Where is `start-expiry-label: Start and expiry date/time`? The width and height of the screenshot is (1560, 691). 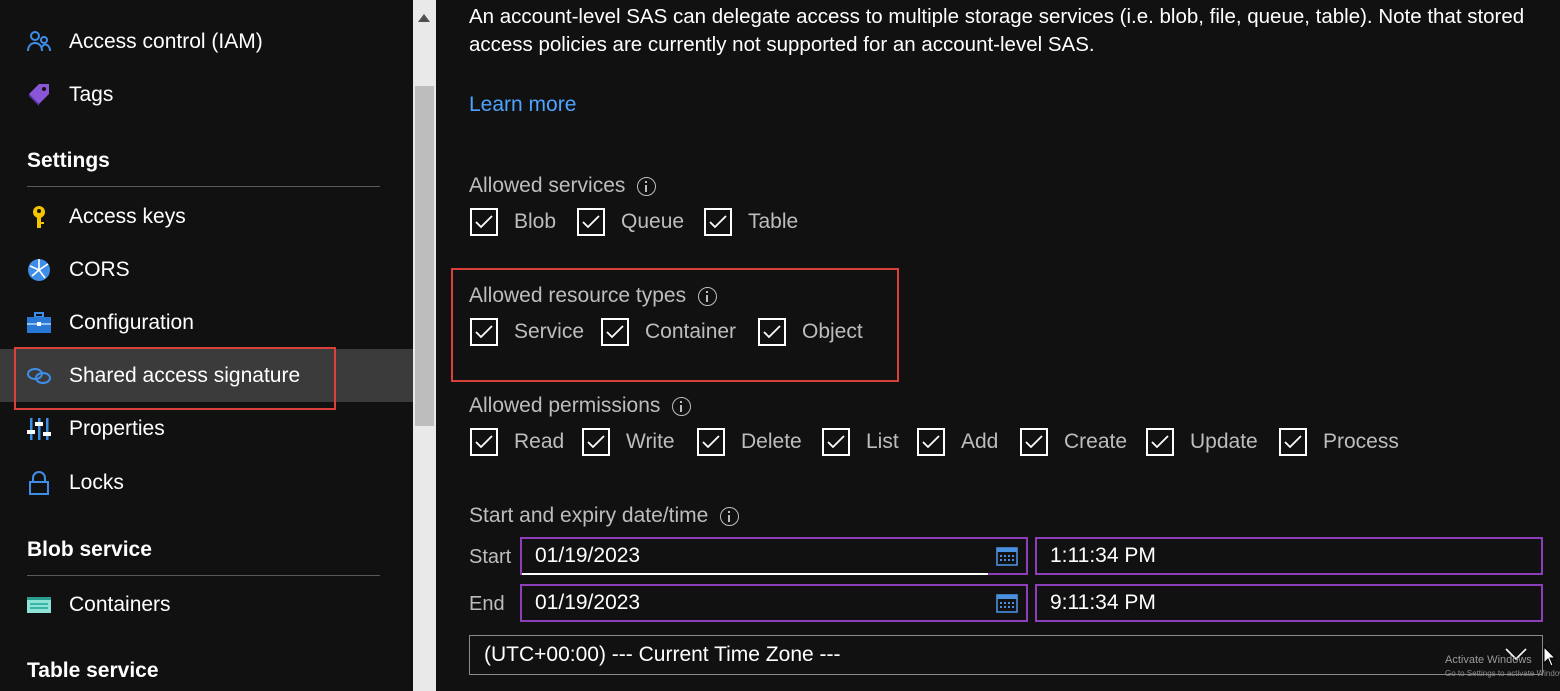
start-expiry-label: Start and expiry date/time is located at coordinates (604, 516).